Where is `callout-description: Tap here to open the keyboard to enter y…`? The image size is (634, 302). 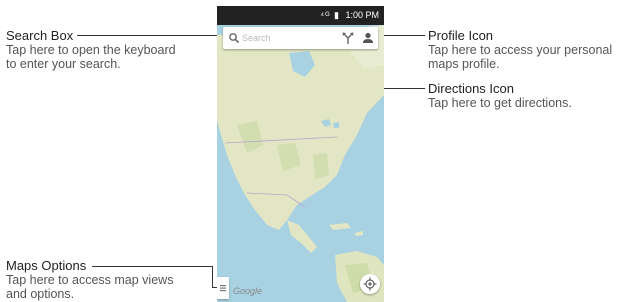 callout-description: Tap here to open the keyboard to enter y… is located at coordinates (91, 57).